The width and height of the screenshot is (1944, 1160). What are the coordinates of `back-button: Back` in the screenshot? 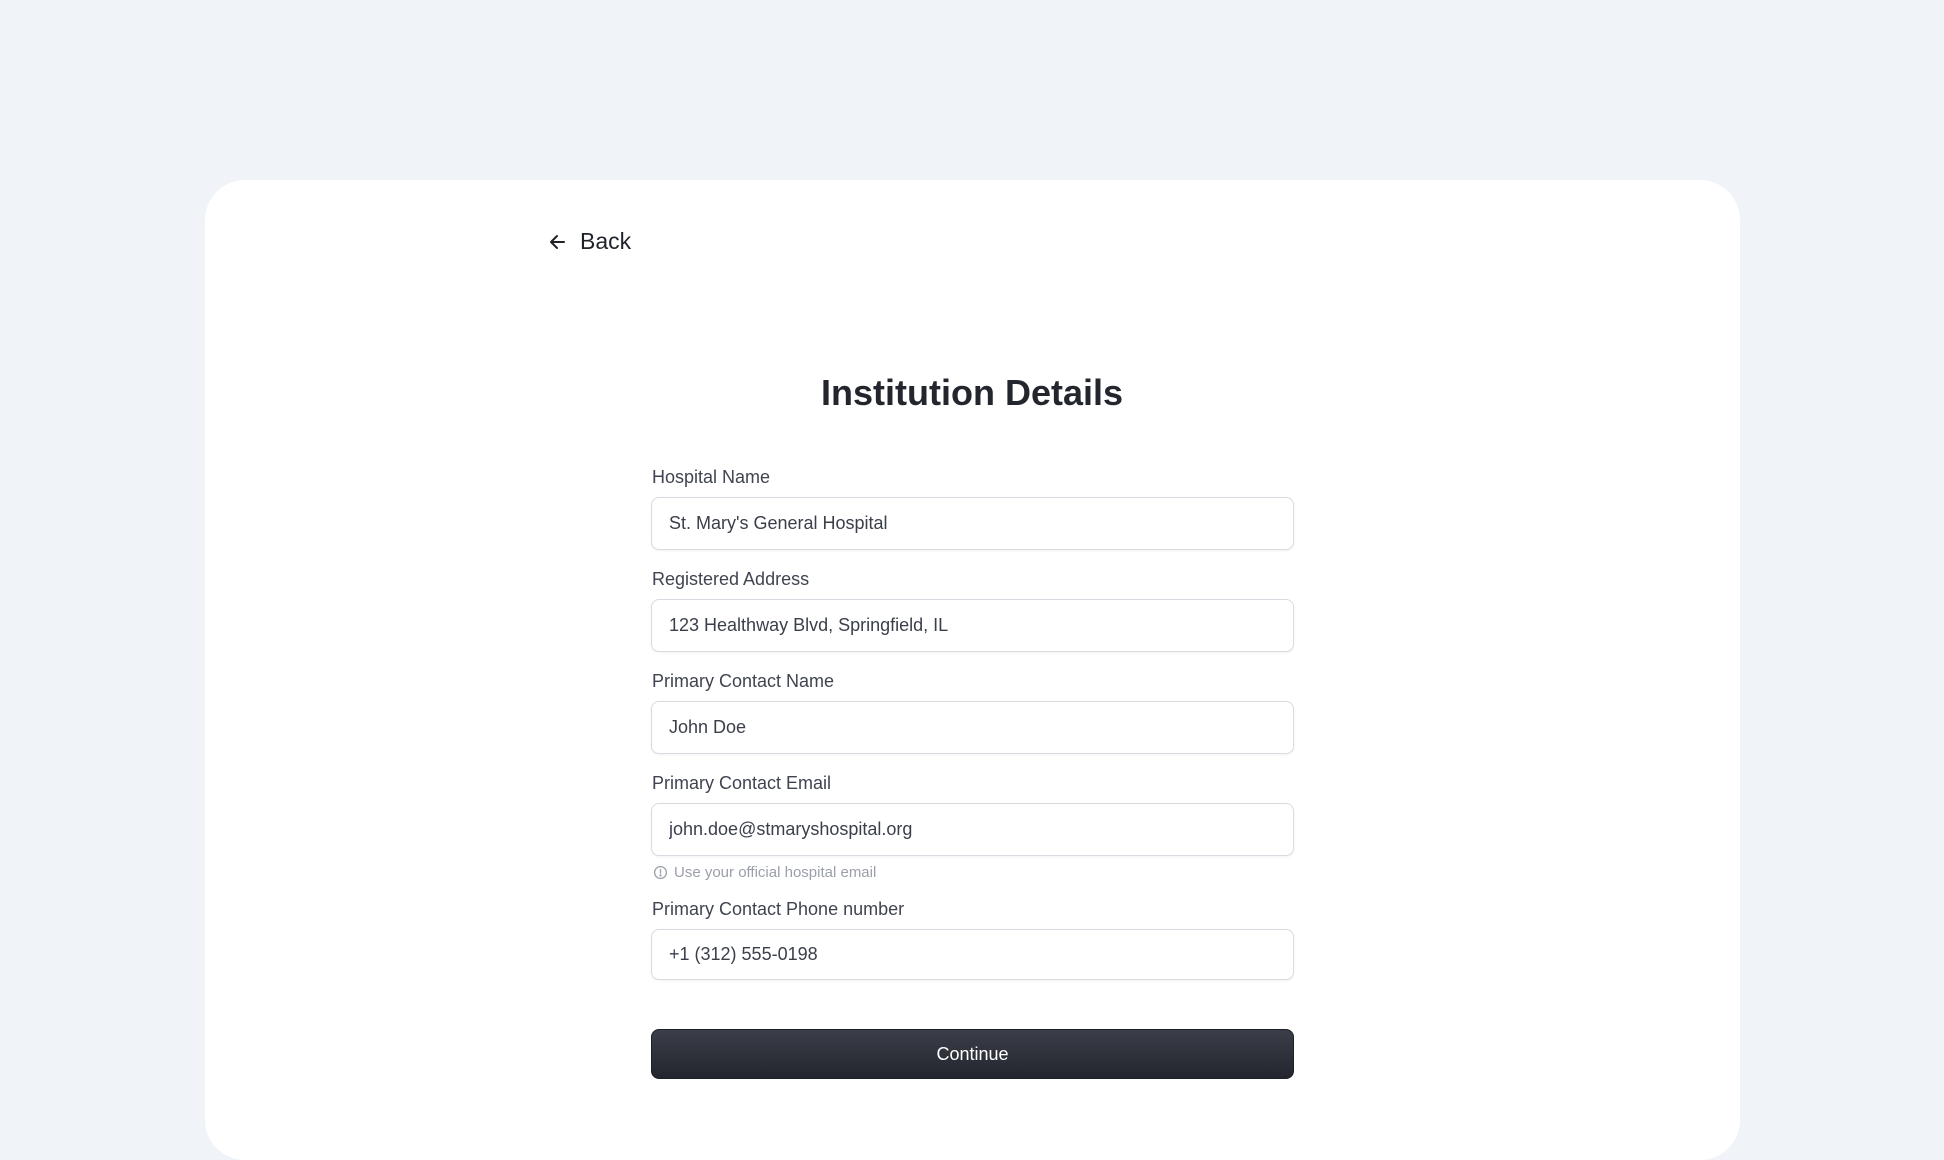 It's located at (589, 241).